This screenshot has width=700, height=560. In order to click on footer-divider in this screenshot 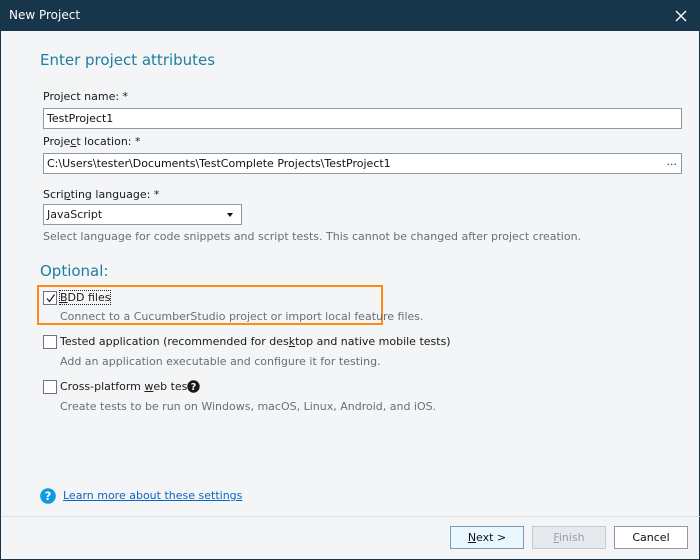, I will do `click(351, 516)`.